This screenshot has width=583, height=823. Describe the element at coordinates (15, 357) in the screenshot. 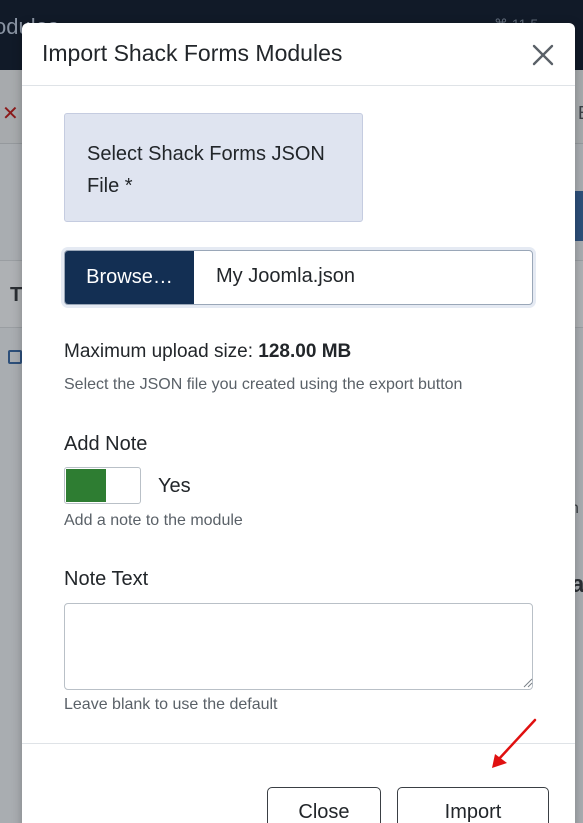

I see `background-edit-icon` at that location.